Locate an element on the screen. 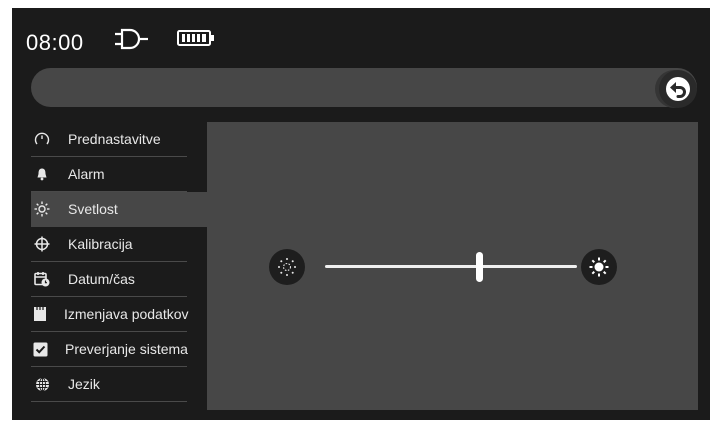  back-button is located at coordinates (678, 89).